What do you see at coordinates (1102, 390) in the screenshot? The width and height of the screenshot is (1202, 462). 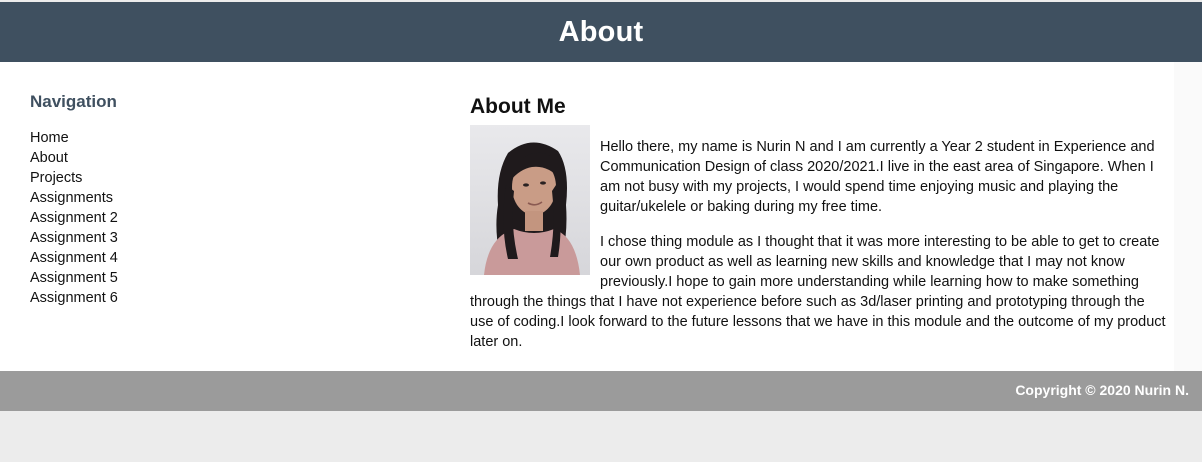 I see `copyright-text: Copyright © 2020 Nurin N.` at bounding box center [1102, 390].